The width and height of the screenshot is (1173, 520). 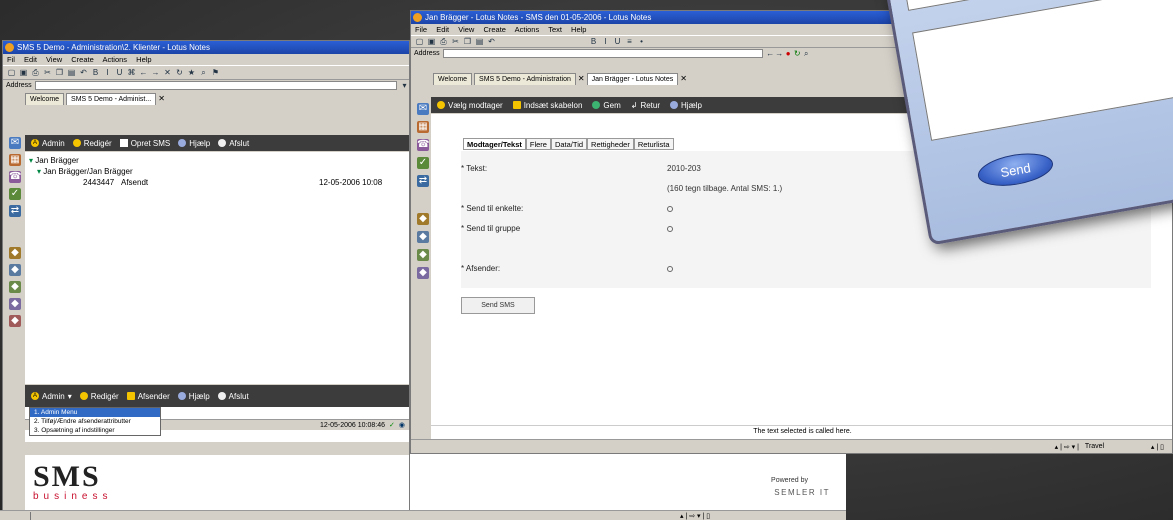 What do you see at coordinates (569, 144) in the screenshot?
I see `tab-date-time: Data/Tid` at bounding box center [569, 144].